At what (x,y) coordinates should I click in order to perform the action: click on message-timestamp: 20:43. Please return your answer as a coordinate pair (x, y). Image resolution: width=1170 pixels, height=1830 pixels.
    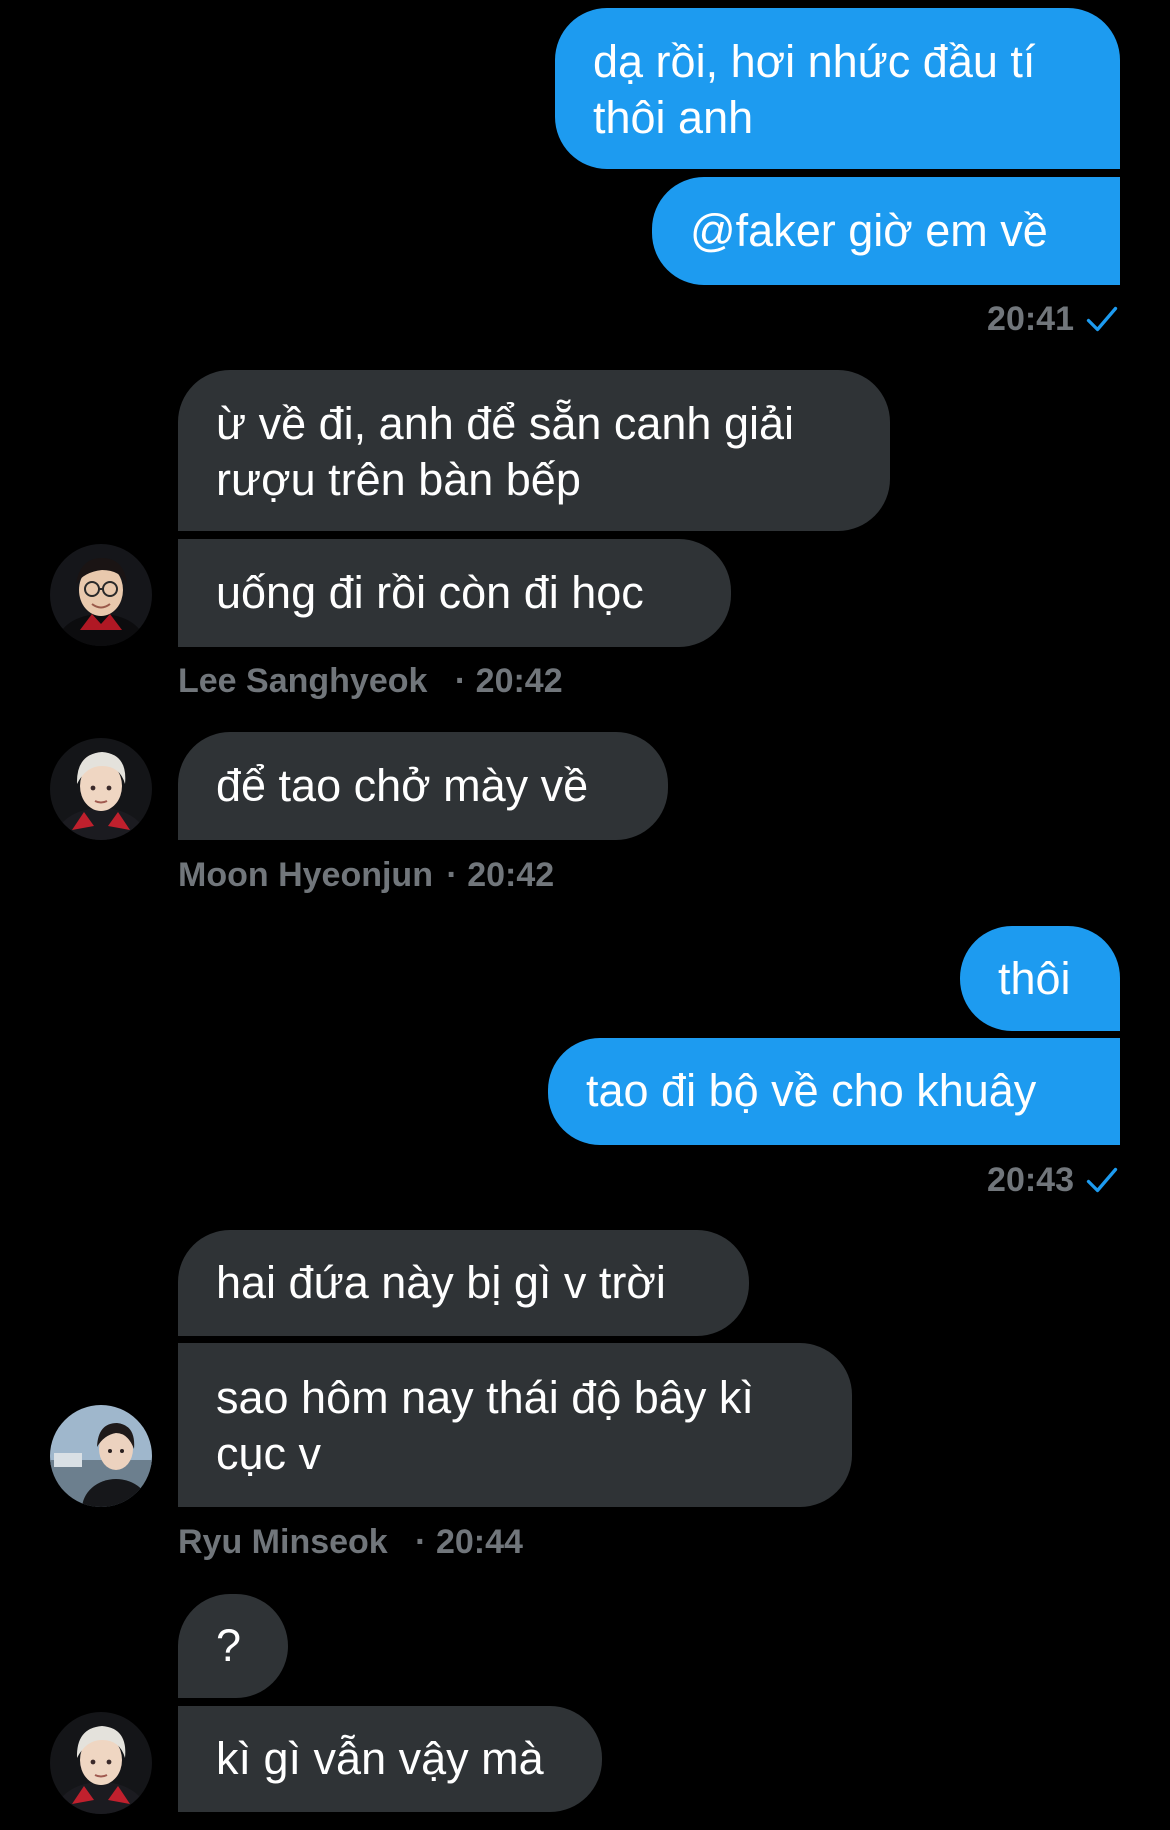
    Looking at the image, I should click on (1053, 1180).